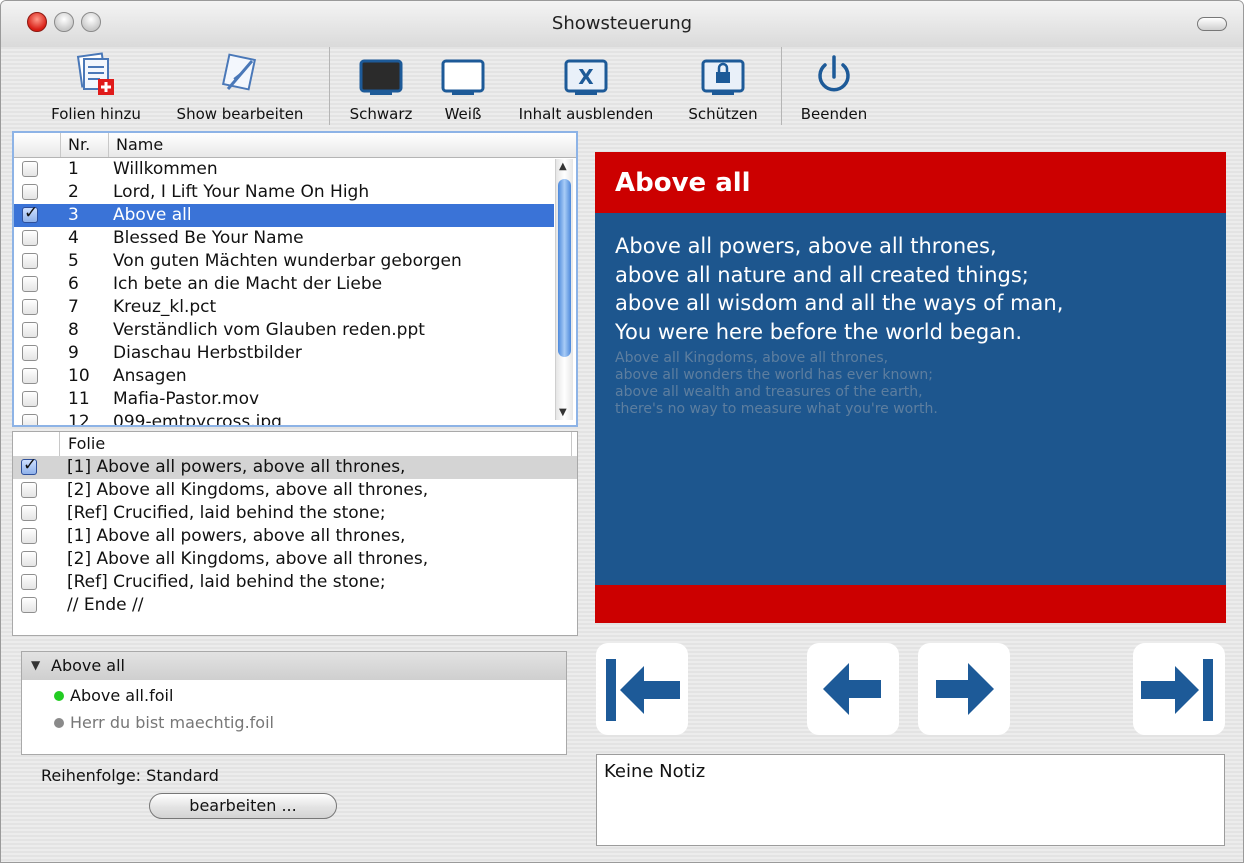 This screenshot has height=863, width=1244. I want to click on disclosure-triangle-icon: ▼, so click(35, 665).